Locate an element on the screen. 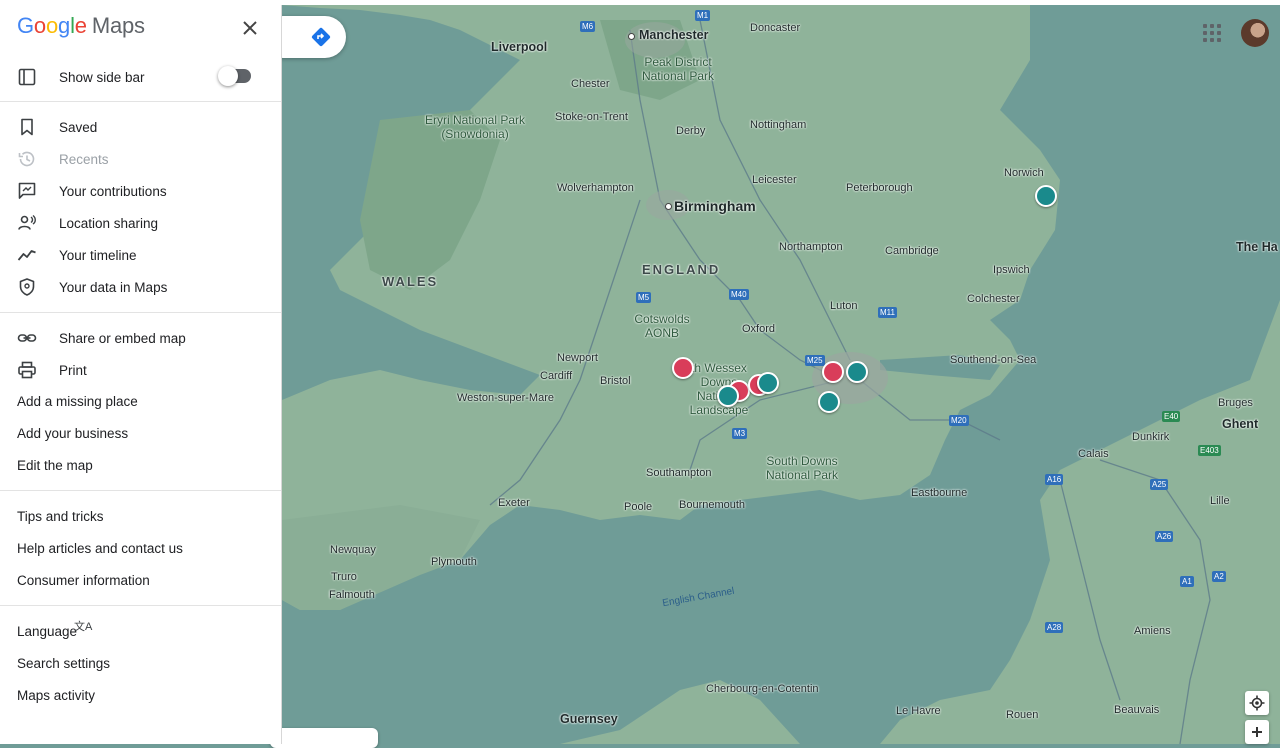 This screenshot has width=1280, height=748. city-label: Chester is located at coordinates (590, 84).